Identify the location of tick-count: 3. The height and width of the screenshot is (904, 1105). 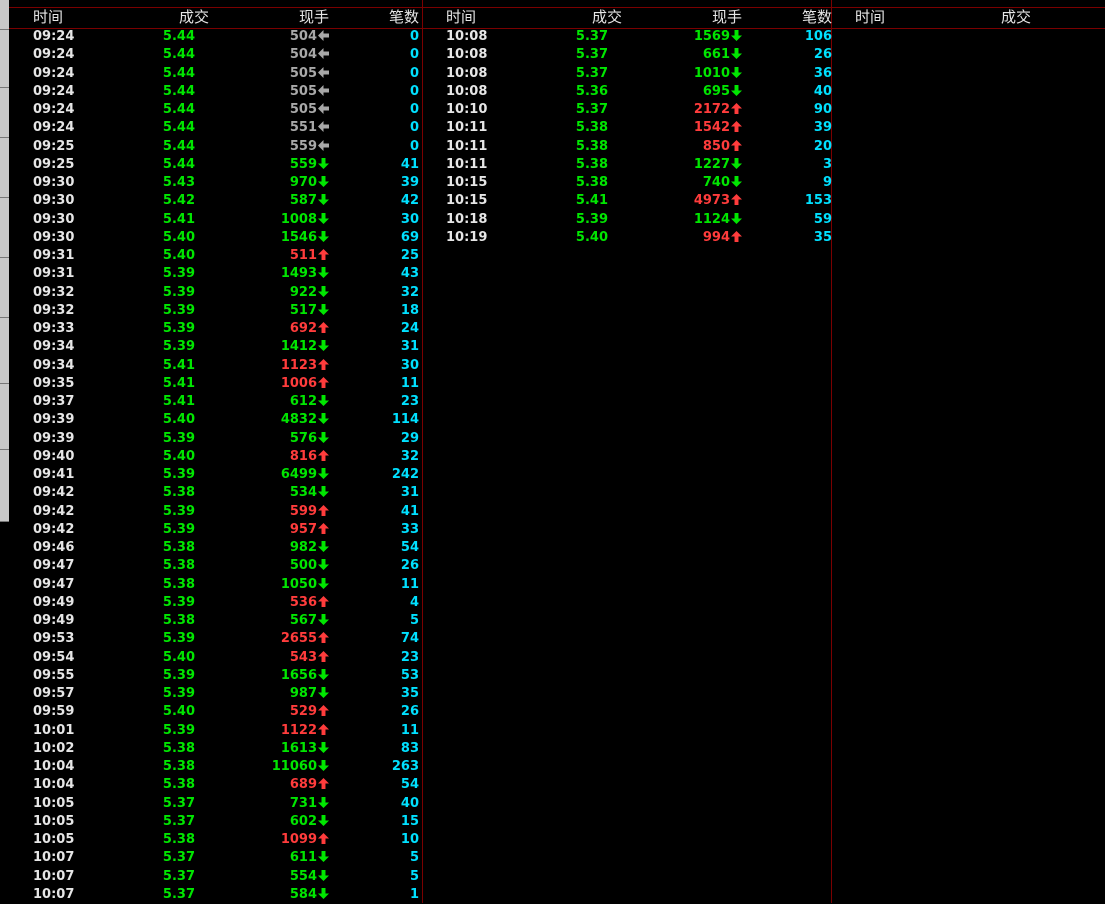
(827, 164).